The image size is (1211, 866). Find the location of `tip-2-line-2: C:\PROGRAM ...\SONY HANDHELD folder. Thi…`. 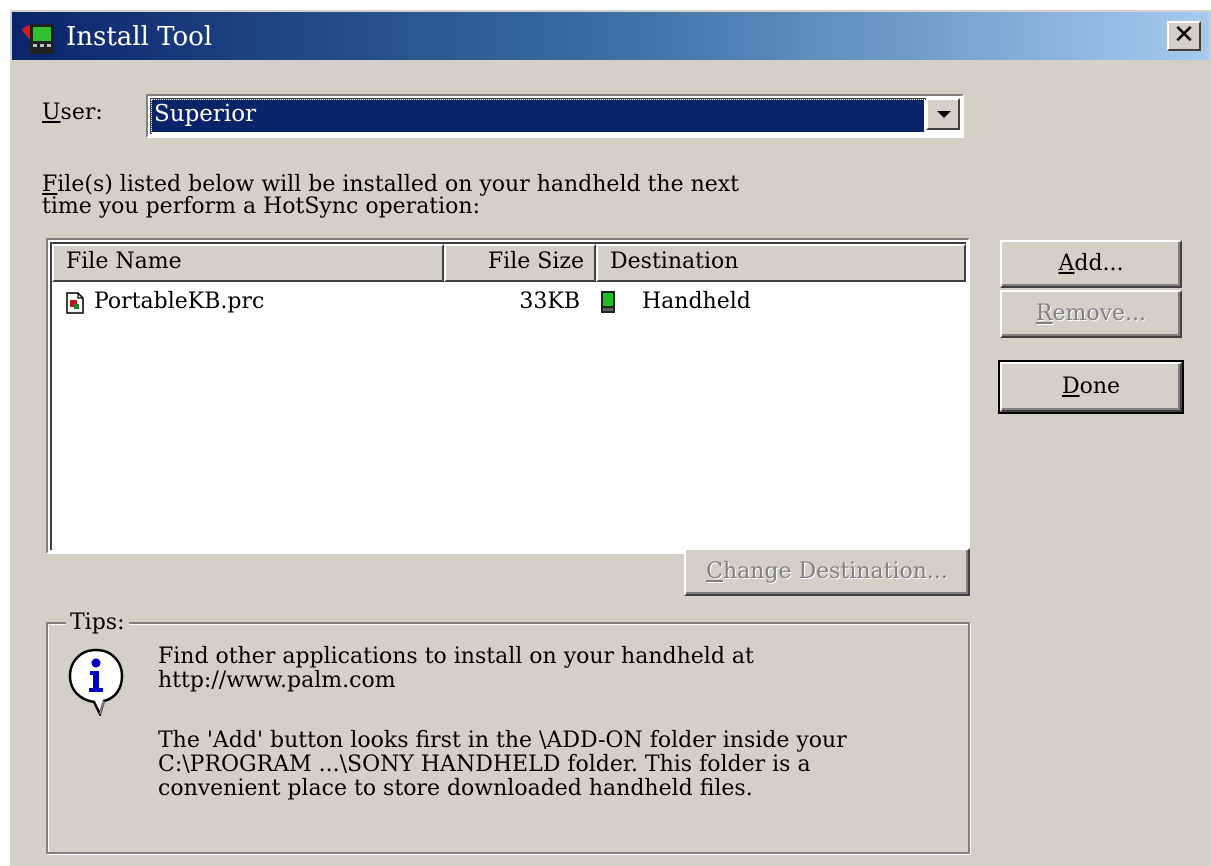

tip-2-line-2: C:\PROGRAM ...\SONY HANDHELD folder. Thi… is located at coordinates (484, 764).